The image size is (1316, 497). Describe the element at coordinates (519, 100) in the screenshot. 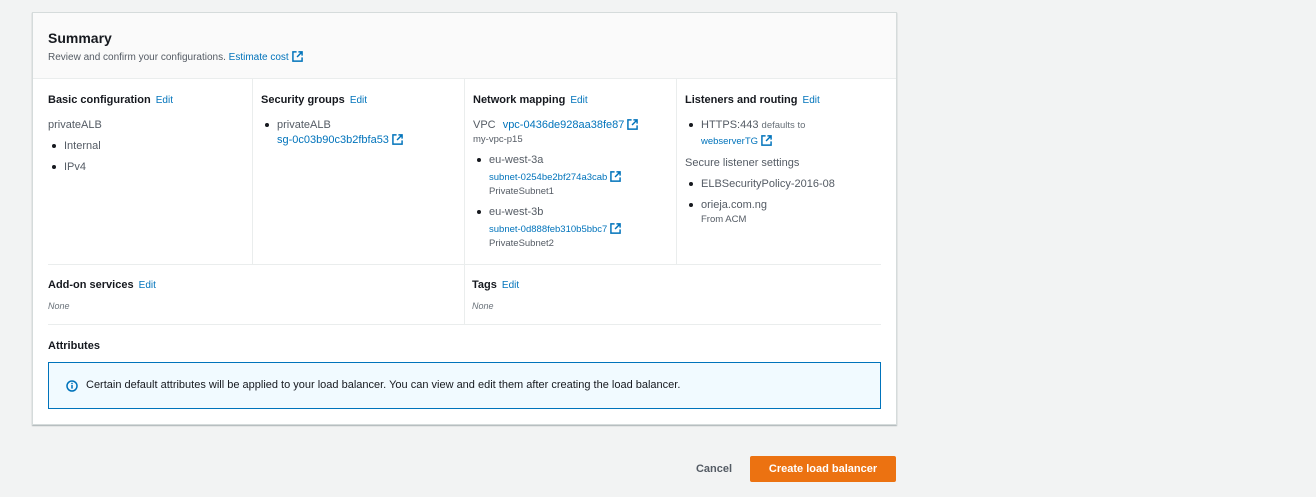

I see `network-mapping-title: Network mapping` at that location.